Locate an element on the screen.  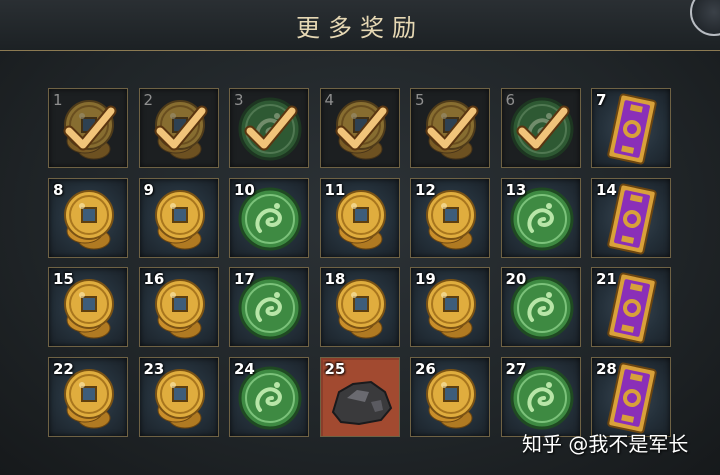
reward-slot: 16 is located at coordinates (178, 307).